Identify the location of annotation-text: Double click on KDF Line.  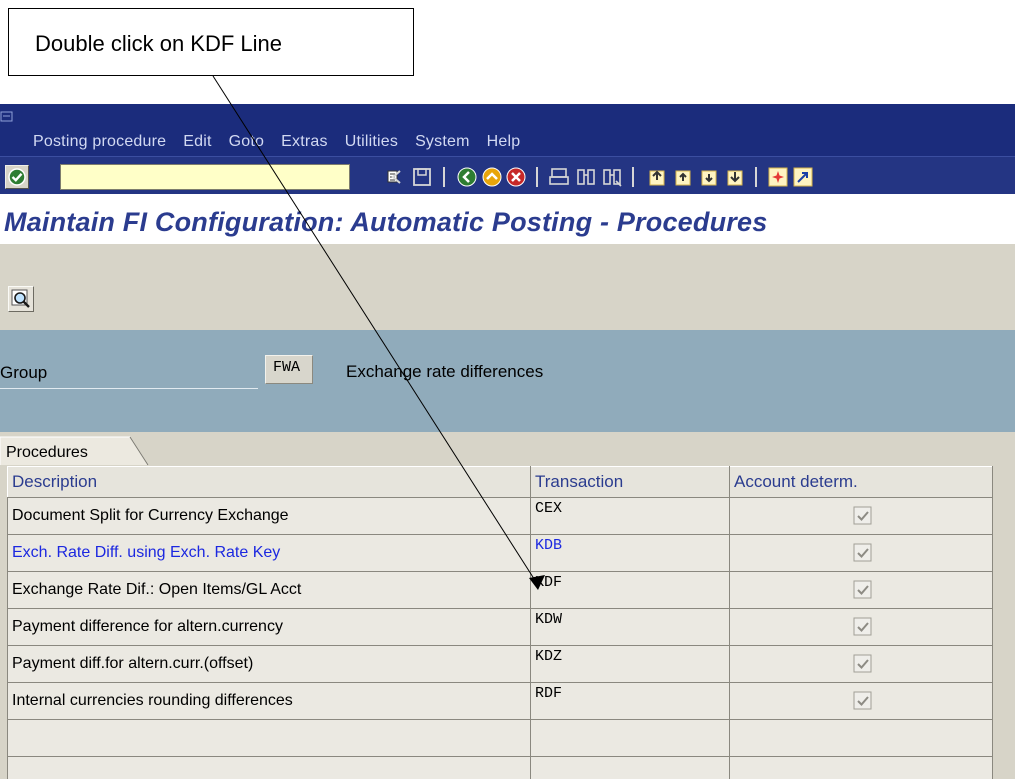
(159, 43).